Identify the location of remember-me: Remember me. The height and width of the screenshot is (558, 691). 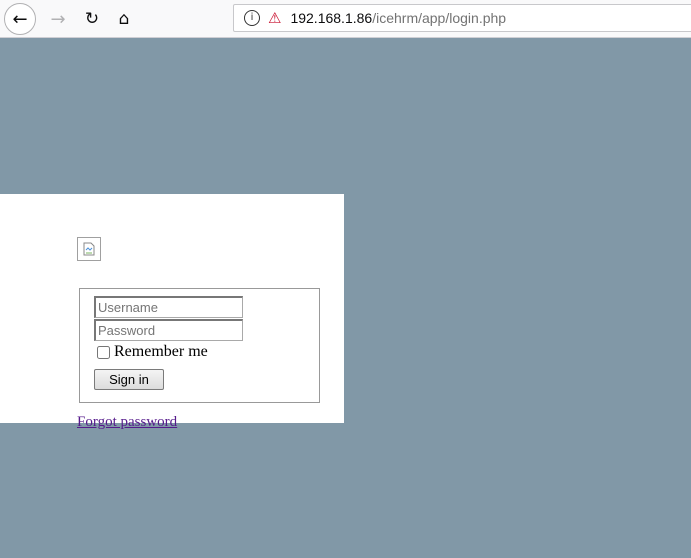
(152, 352).